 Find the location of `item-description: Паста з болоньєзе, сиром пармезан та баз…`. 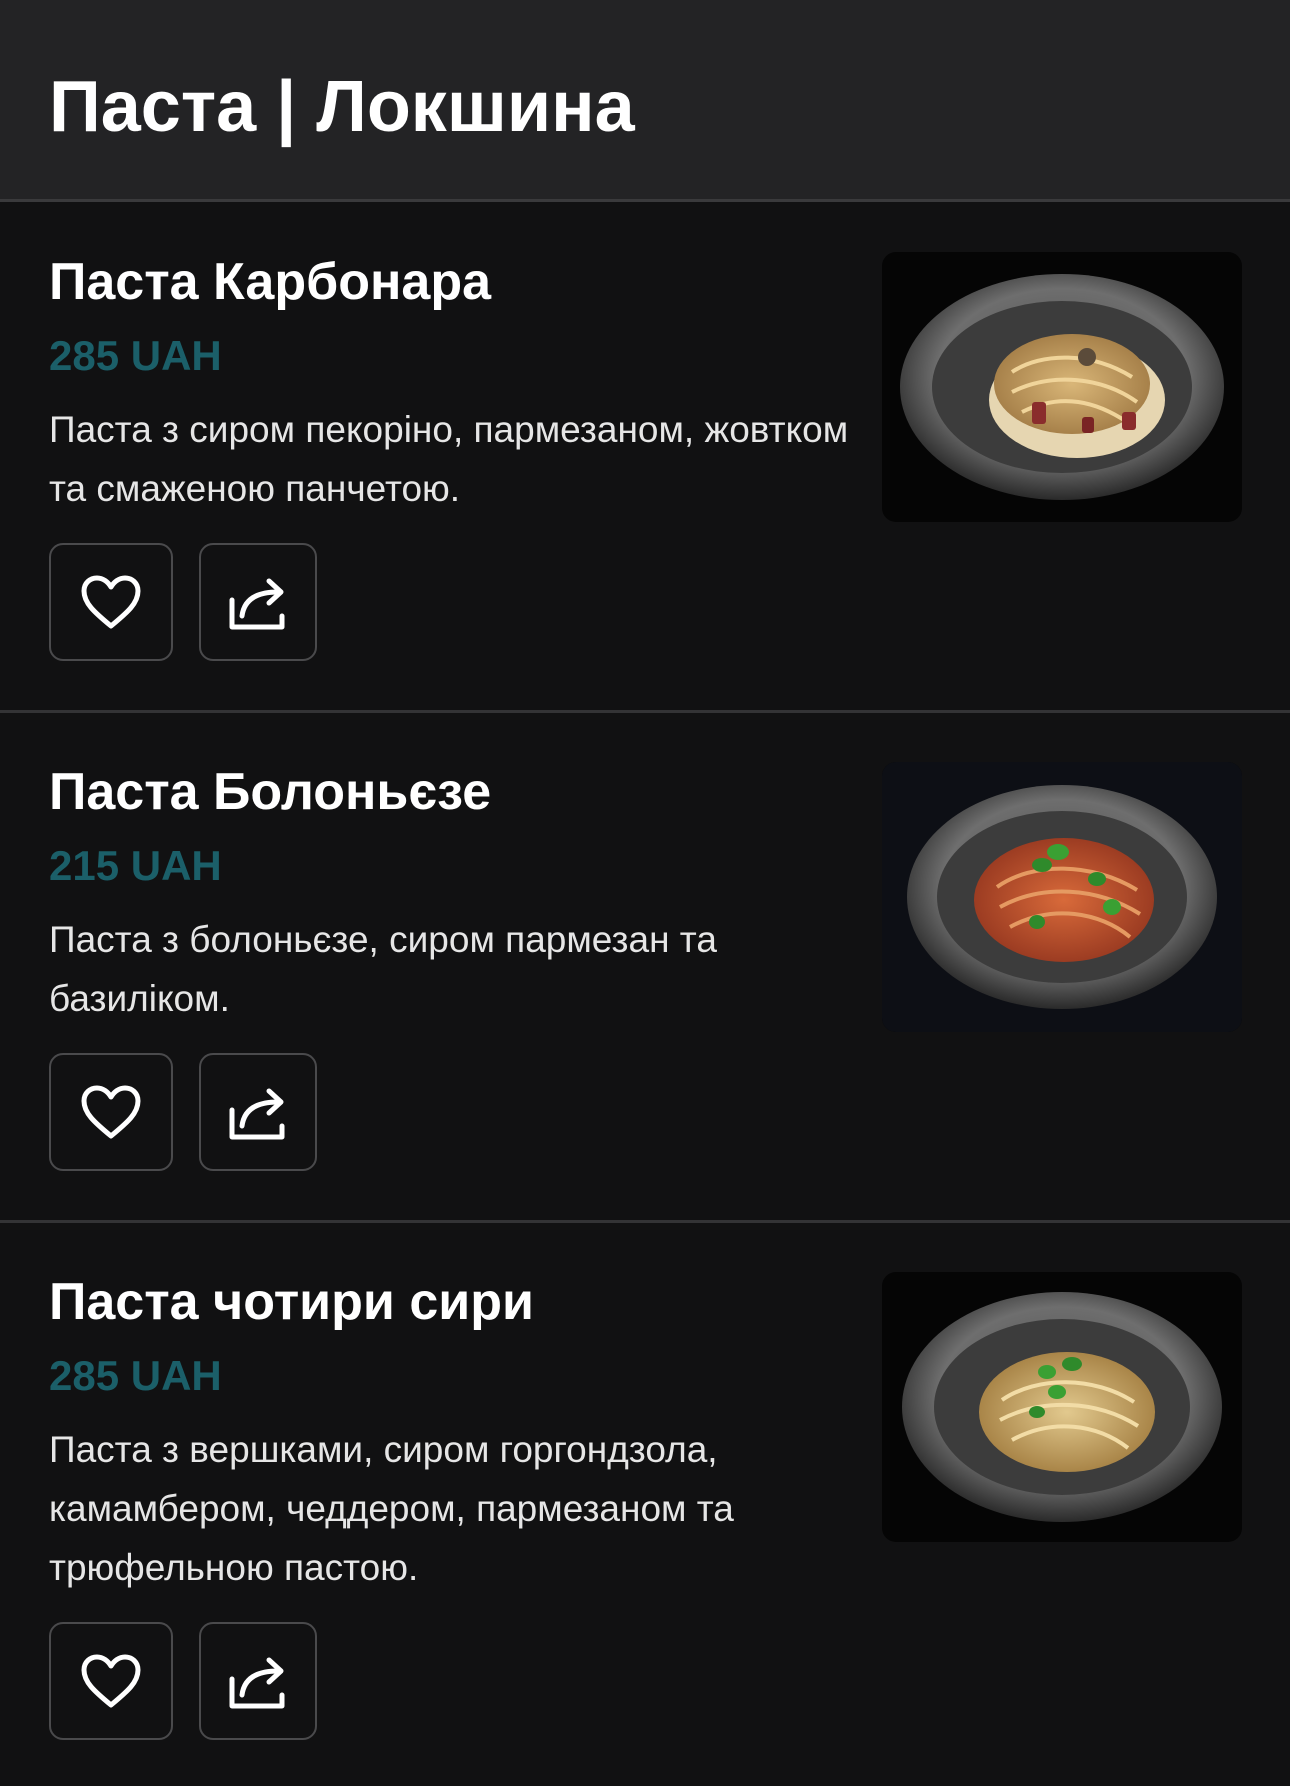

item-description: Паста з болоньєзе, сиром пармезан та баз… is located at coordinates (383, 969).